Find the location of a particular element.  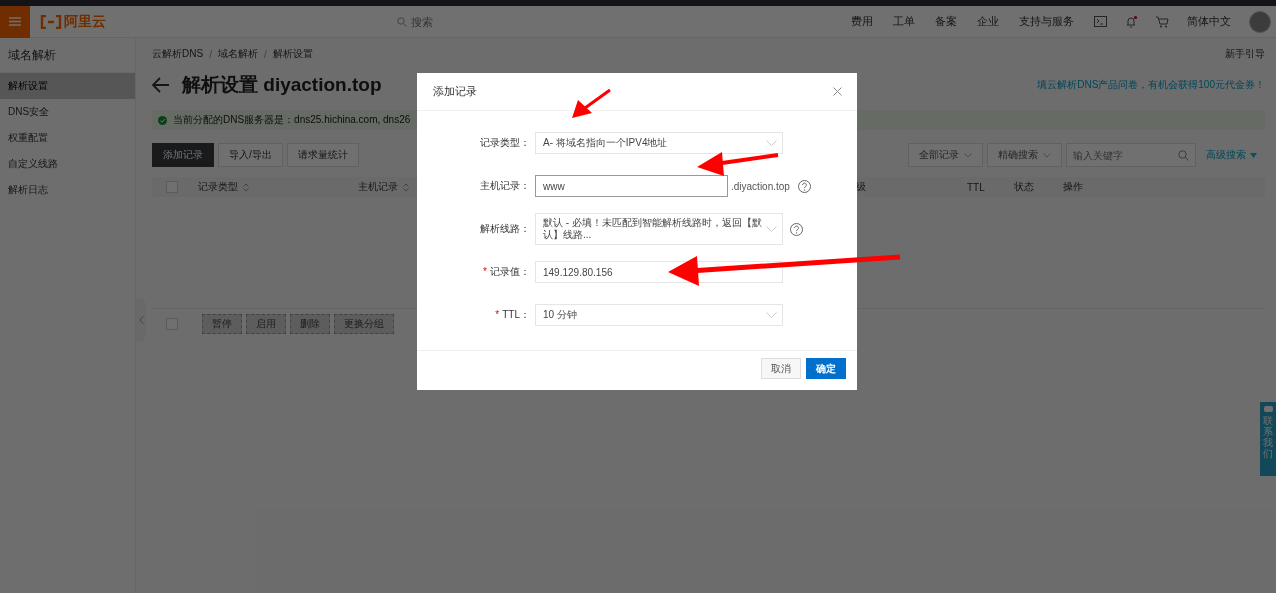

logo-icon is located at coordinates (51, 21).